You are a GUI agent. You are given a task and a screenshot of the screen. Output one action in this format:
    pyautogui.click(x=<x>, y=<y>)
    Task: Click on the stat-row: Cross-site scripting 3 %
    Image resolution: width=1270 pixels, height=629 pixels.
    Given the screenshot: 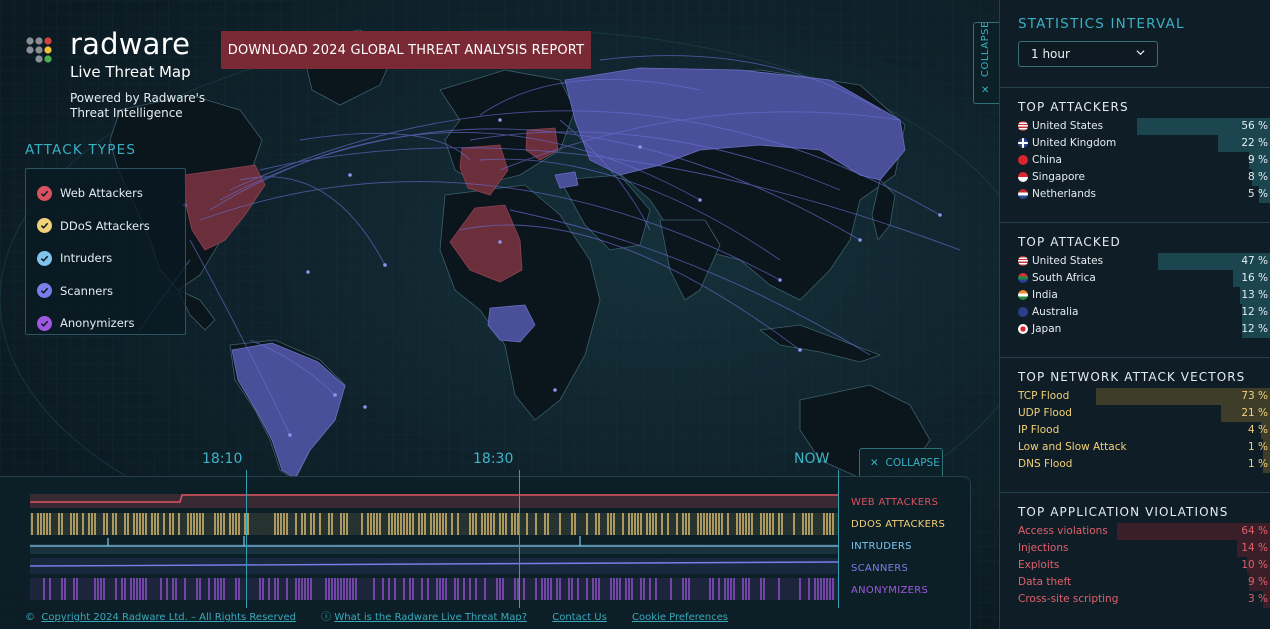 What is the action you would take?
    pyautogui.click(x=1135, y=599)
    